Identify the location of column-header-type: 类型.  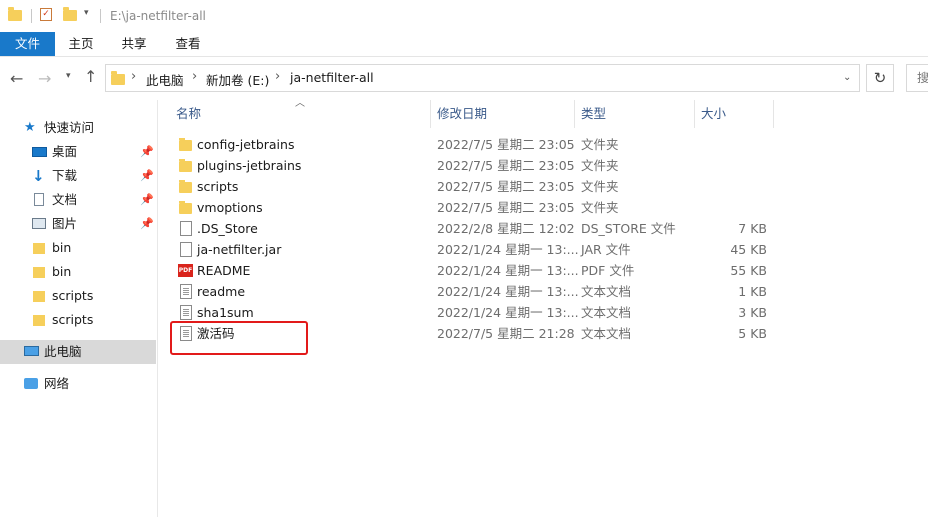
(631, 114).